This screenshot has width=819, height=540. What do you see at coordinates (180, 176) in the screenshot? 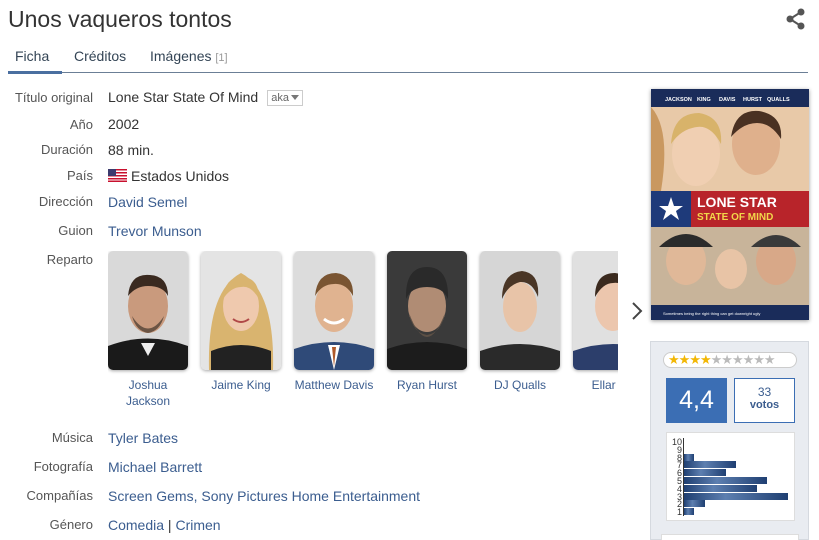
I see `country-text: Estados Unidos` at bounding box center [180, 176].